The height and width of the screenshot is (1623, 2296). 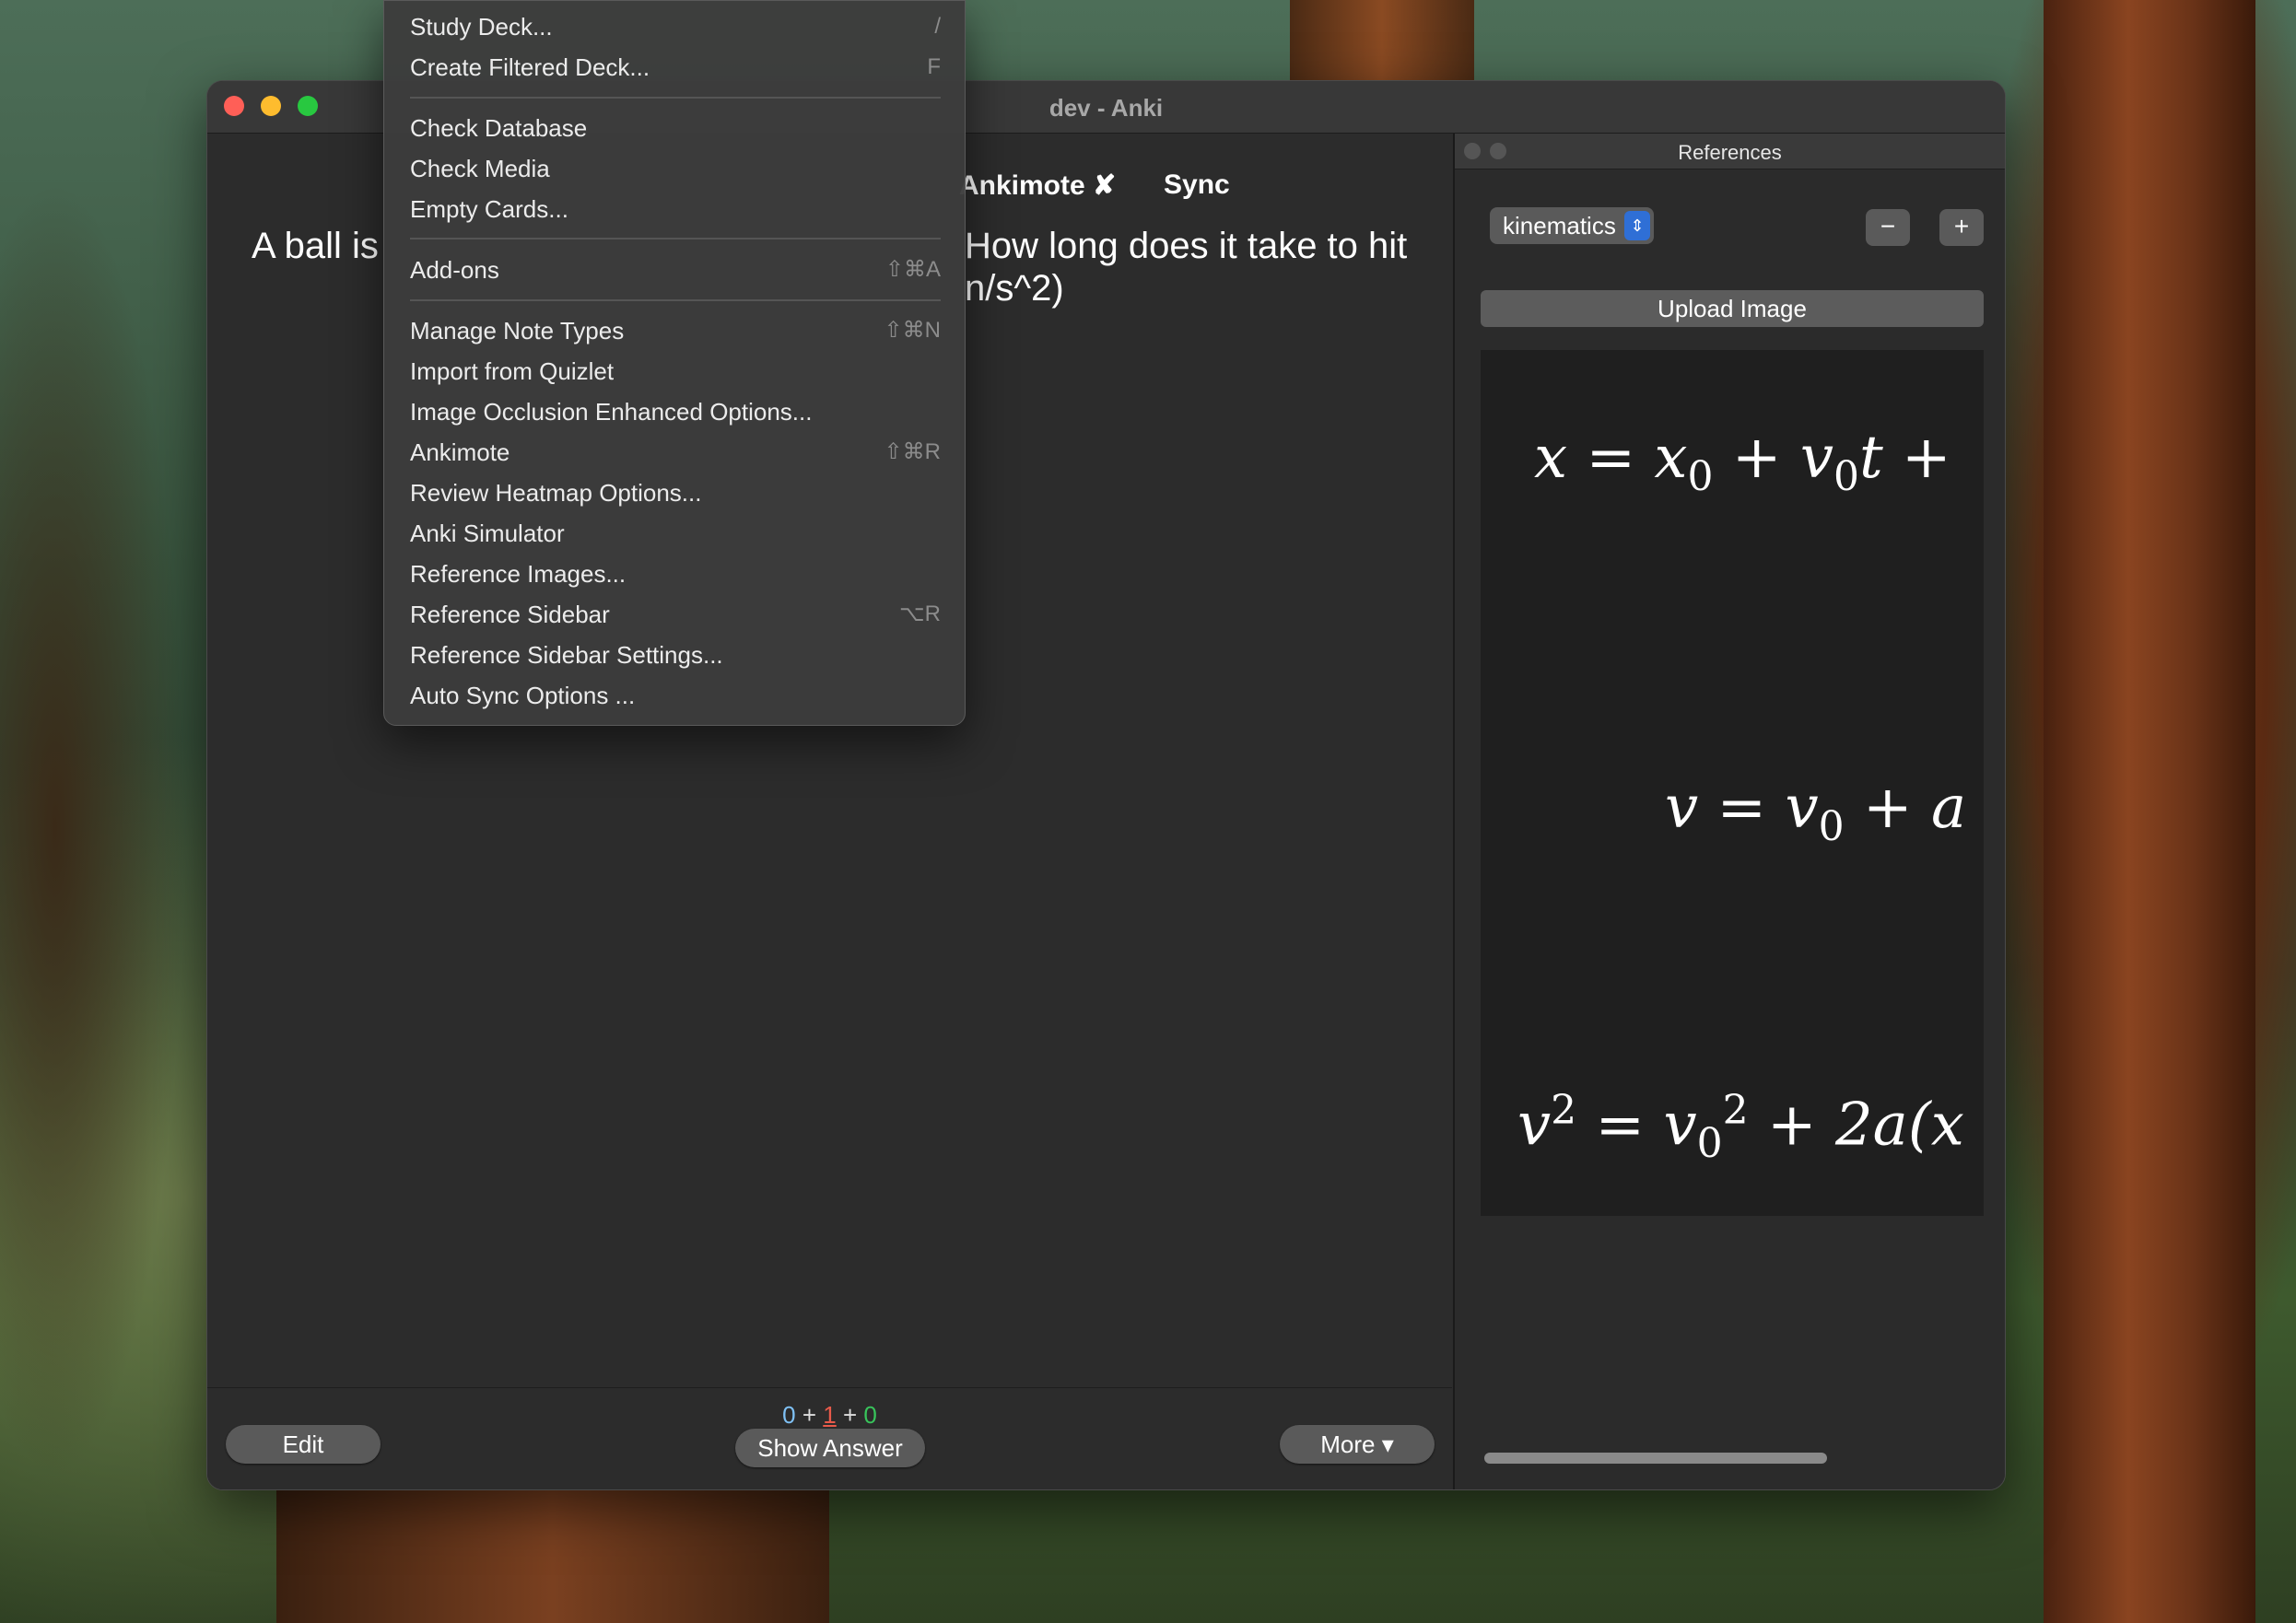 I want to click on select-value: kinematics, so click(x=1560, y=225).